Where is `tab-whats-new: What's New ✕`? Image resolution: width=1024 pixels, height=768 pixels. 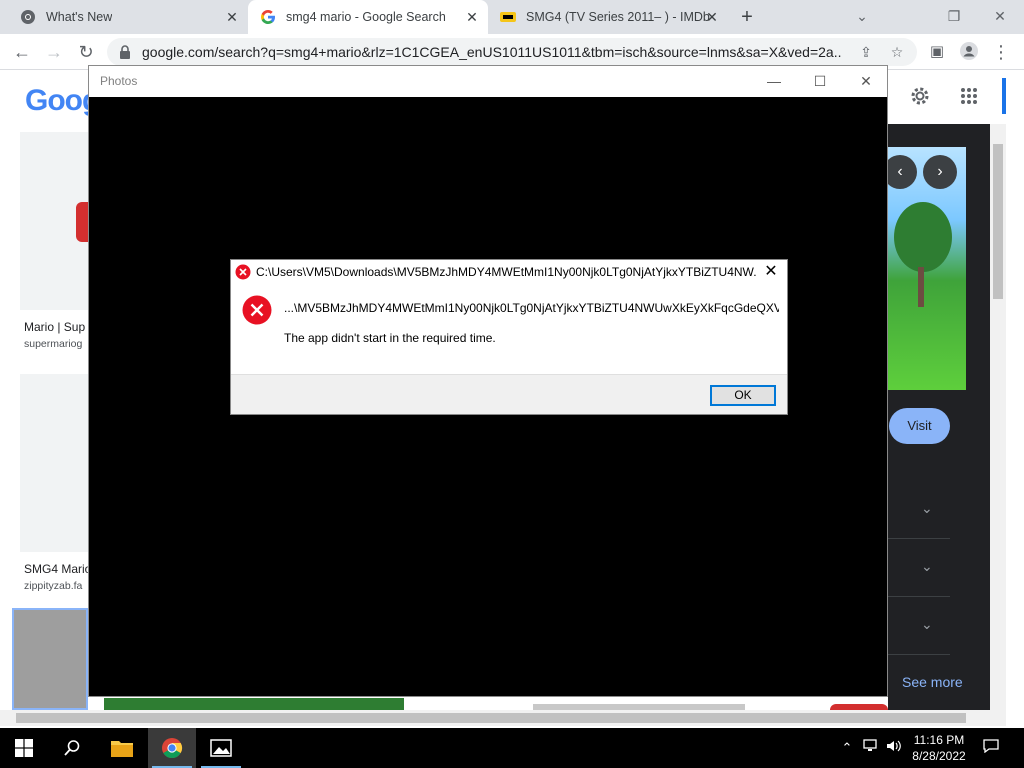
tab-whats-new: What's New ✕ is located at coordinates (128, 17).